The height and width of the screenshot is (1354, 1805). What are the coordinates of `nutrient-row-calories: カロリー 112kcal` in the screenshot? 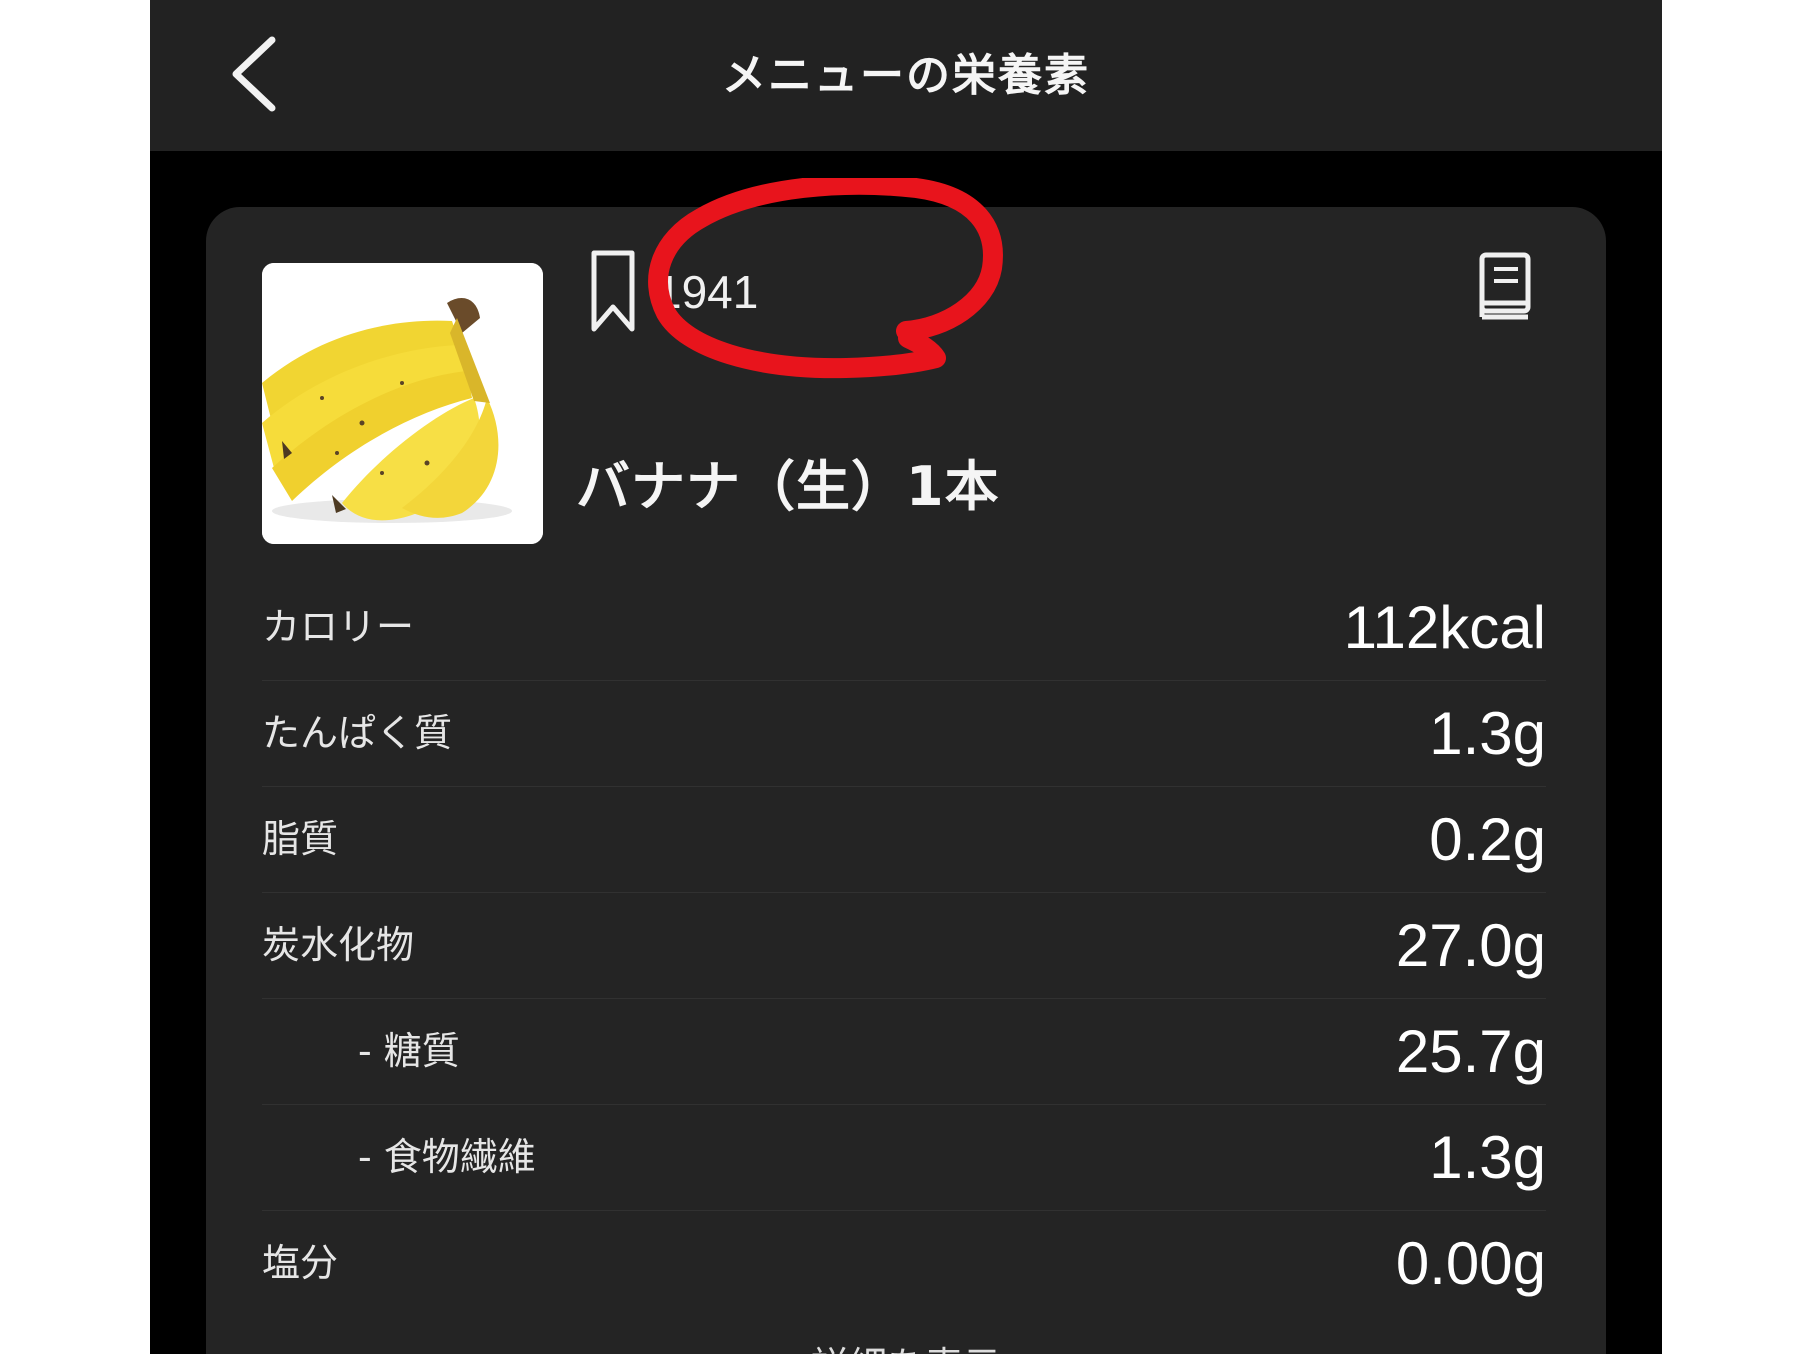 It's located at (904, 628).